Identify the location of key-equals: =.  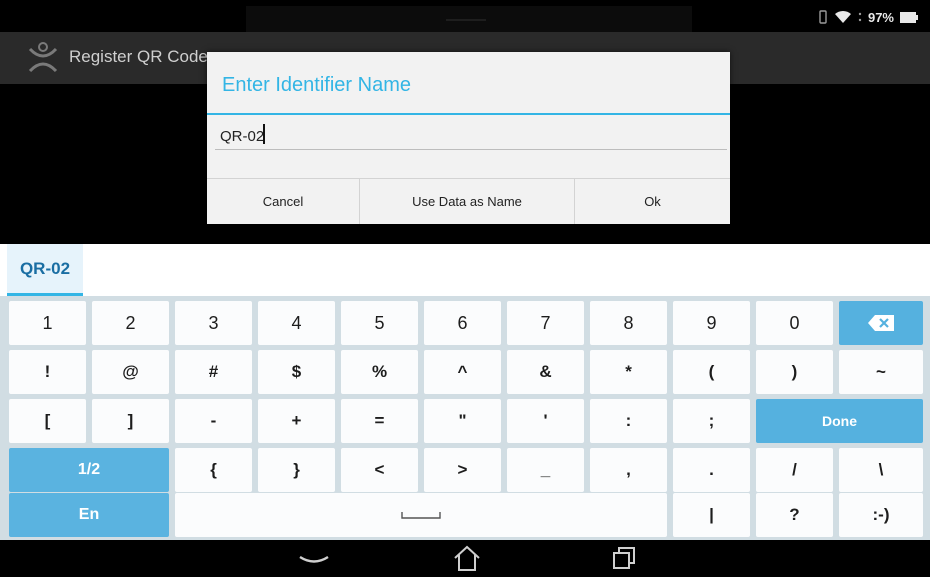
(379, 421).